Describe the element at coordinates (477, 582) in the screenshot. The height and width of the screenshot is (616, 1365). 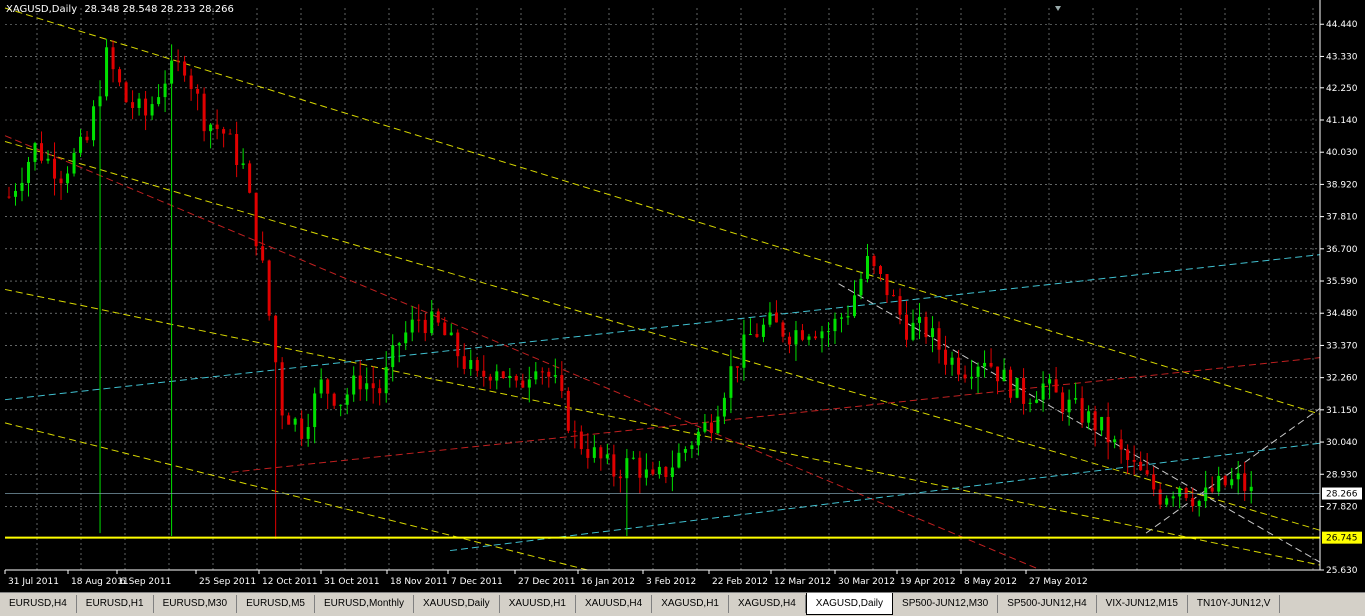
I see `time-tick-label: 7 Dec 2011` at that location.